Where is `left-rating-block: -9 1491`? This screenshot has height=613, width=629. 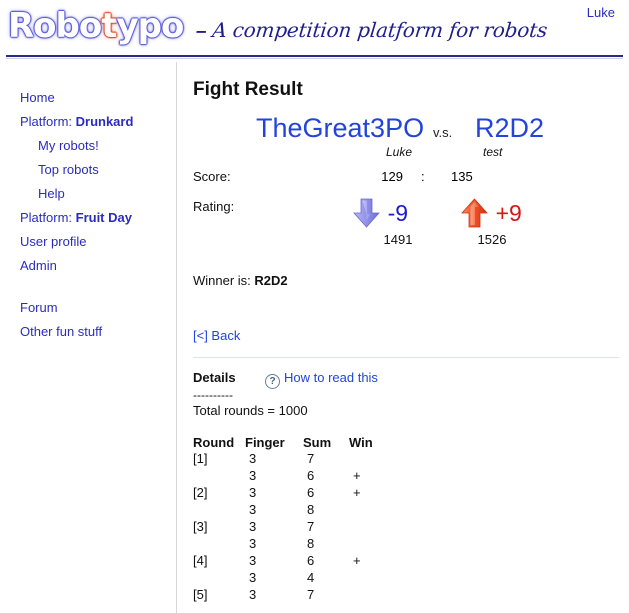 left-rating-block: -9 1491 is located at coordinates (391, 222).